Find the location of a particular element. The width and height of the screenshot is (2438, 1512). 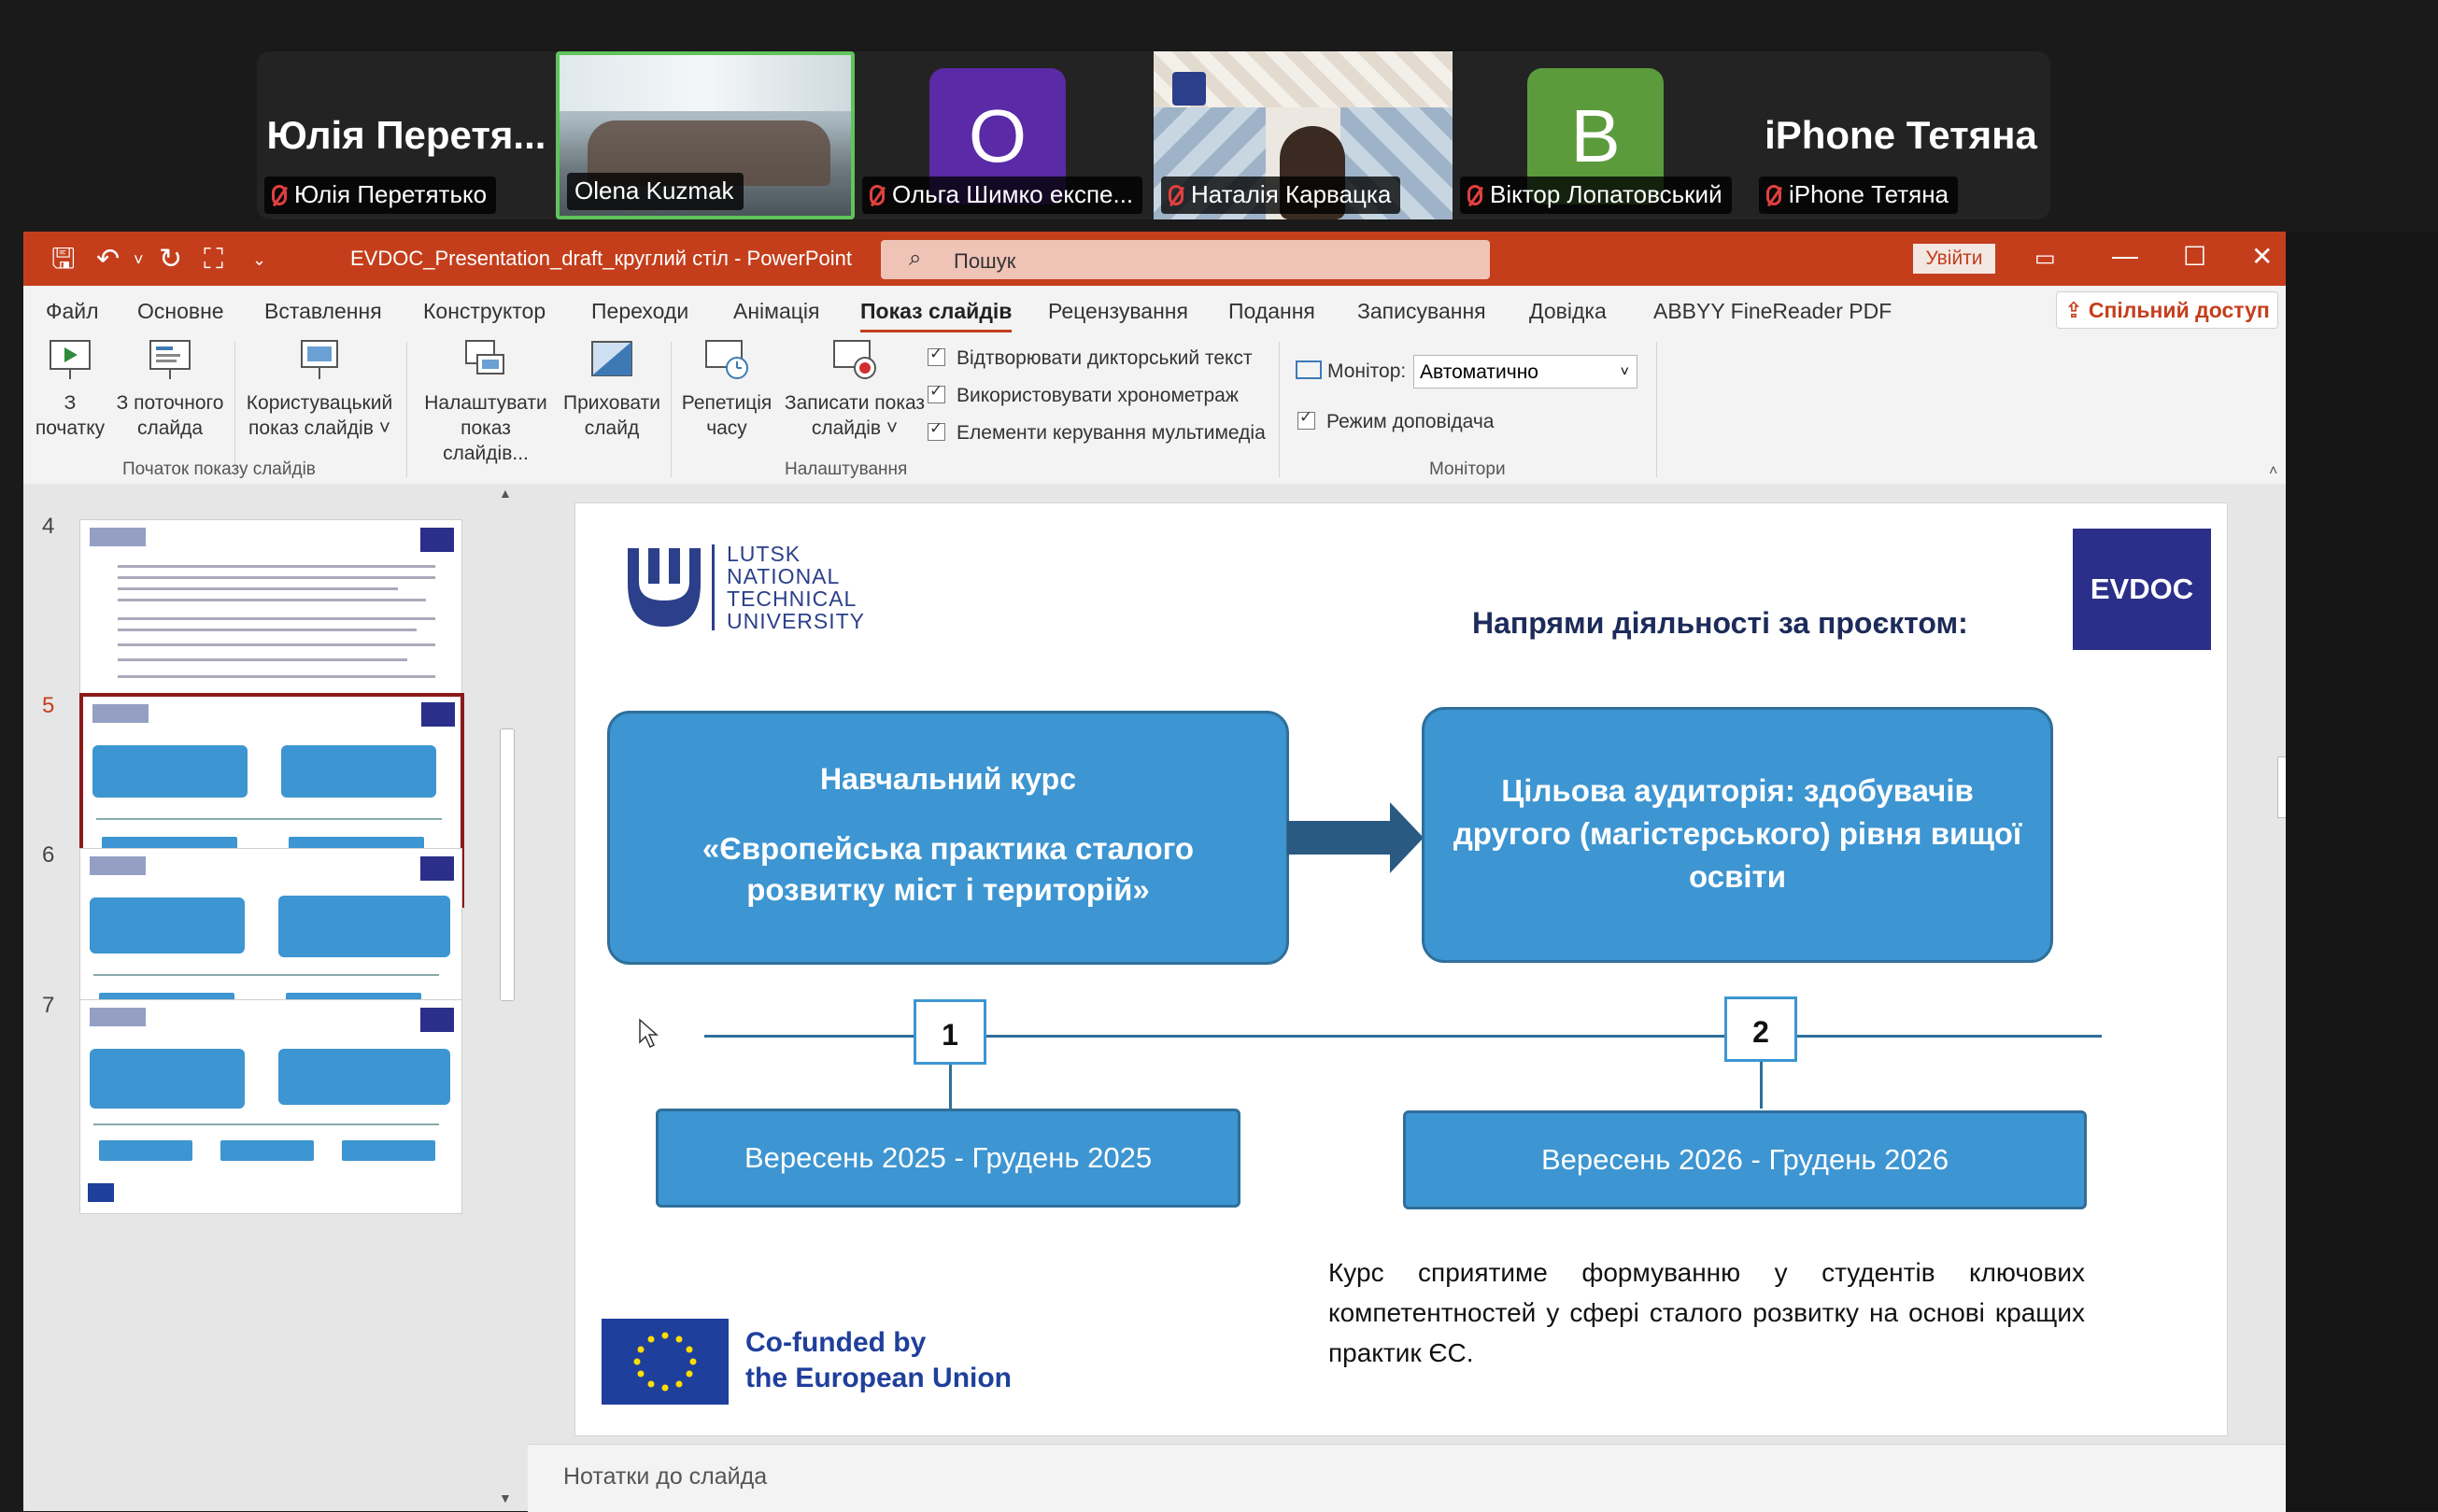

scroll-up-icon: ▲ is located at coordinates (505, 493).